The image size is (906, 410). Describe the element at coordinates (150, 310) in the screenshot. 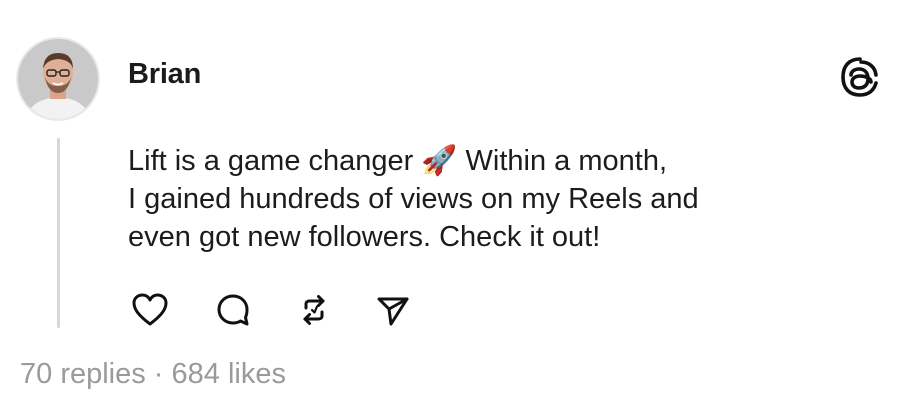

I see `heart-icon` at that location.